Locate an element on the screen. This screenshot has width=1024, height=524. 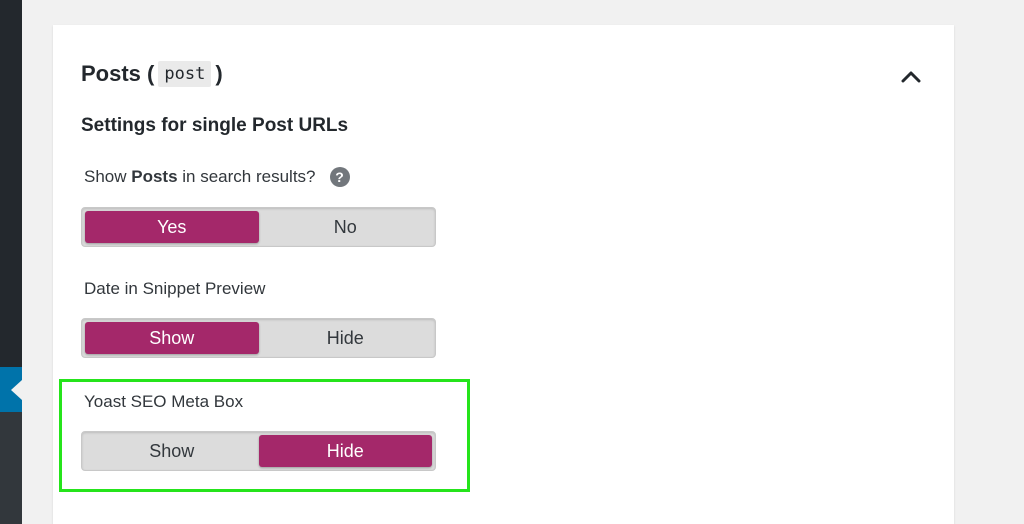
panel-title-prefix: Posts ( is located at coordinates (118, 73).